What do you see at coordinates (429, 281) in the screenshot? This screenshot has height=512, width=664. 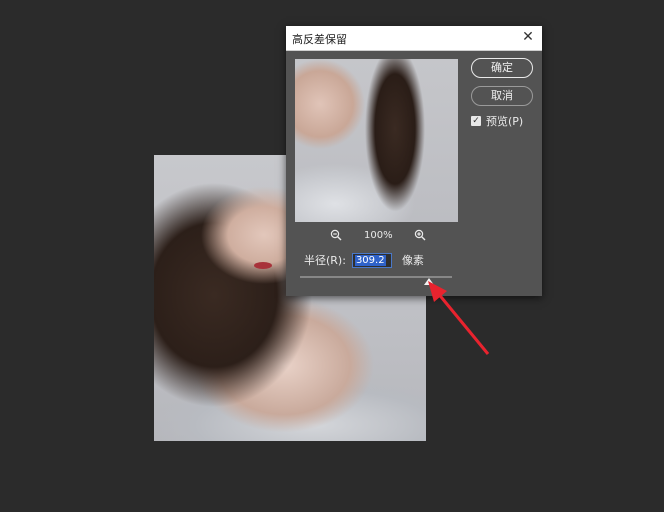 I see `radius-slider-thumb` at bounding box center [429, 281].